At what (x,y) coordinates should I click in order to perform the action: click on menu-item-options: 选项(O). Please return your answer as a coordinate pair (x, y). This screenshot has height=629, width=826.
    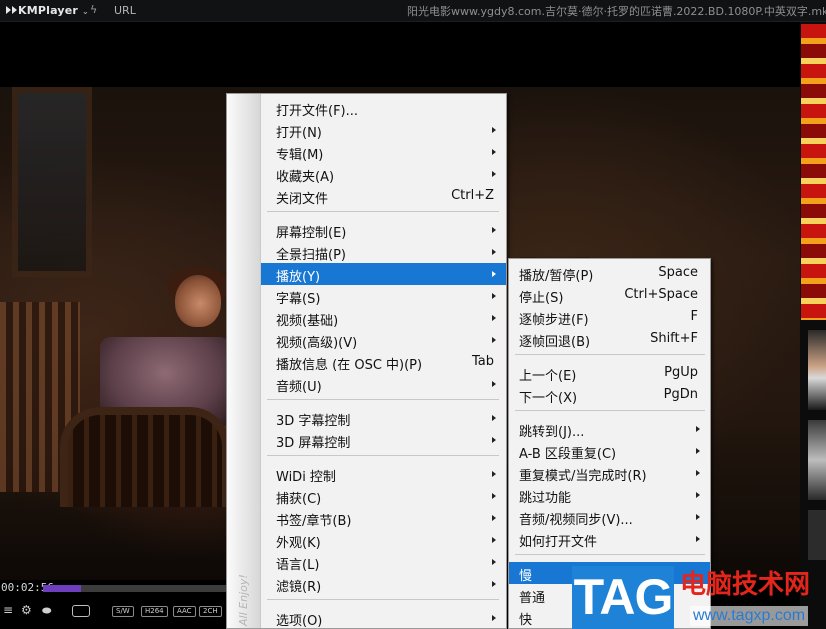
    Looking at the image, I should click on (383, 618).